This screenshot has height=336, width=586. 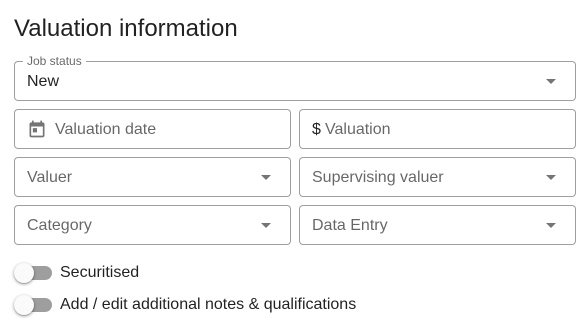 I want to click on valuation-date-placeholder: Valuation date, so click(x=106, y=129).